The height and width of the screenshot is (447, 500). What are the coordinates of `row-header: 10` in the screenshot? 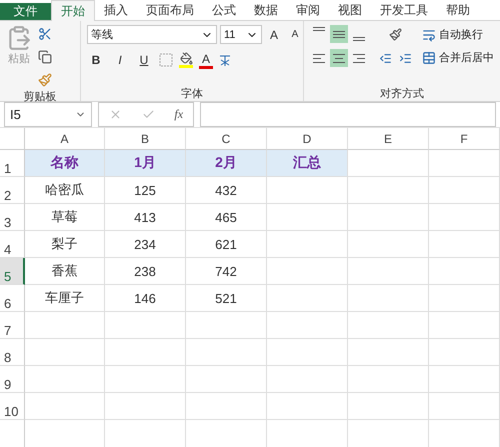 It's located at (12, 406).